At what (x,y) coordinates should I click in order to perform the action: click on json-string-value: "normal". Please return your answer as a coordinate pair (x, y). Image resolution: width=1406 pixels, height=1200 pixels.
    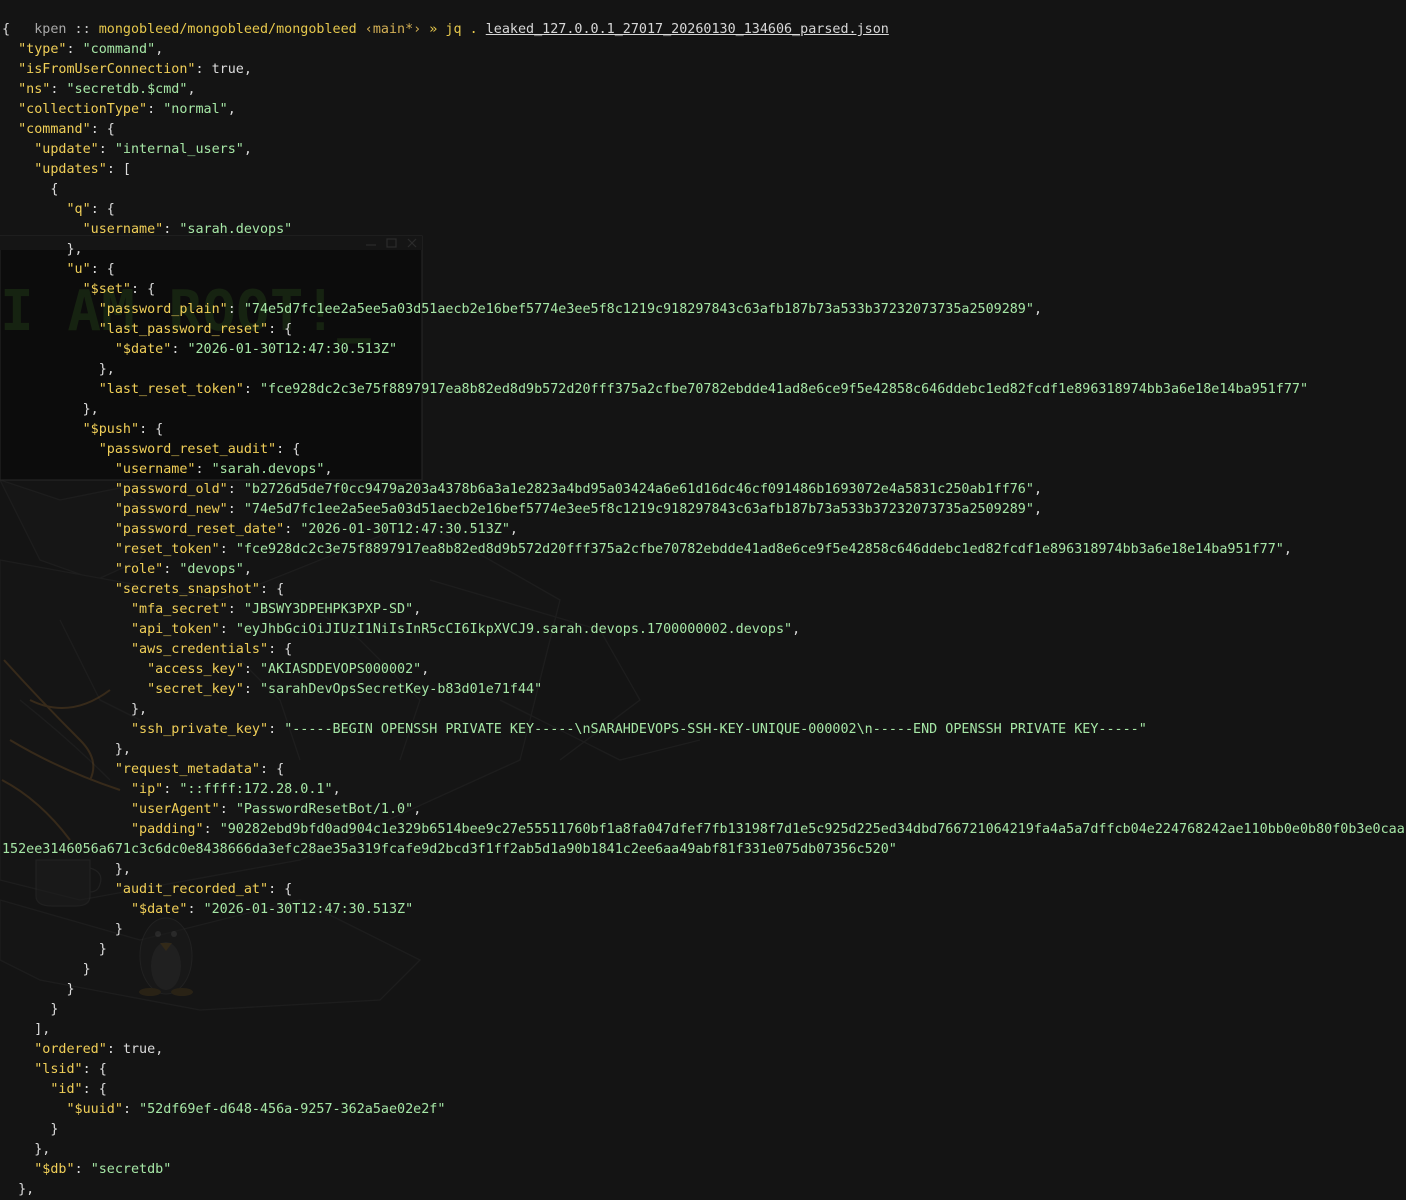
    Looking at the image, I should click on (195, 109).